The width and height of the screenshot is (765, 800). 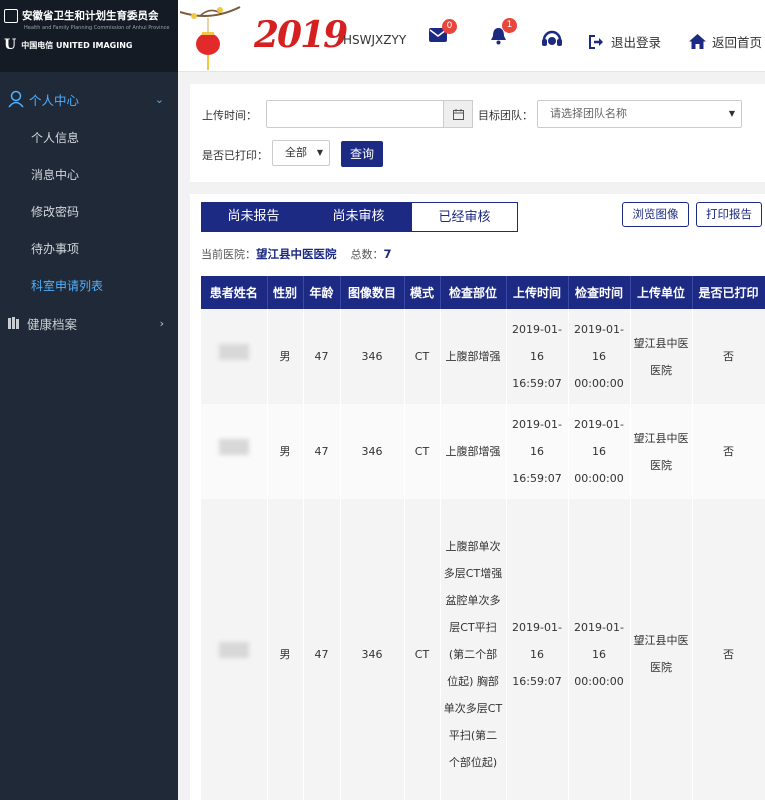 What do you see at coordinates (537, 292) in the screenshot?
I see `column-header: 上传时间` at bounding box center [537, 292].